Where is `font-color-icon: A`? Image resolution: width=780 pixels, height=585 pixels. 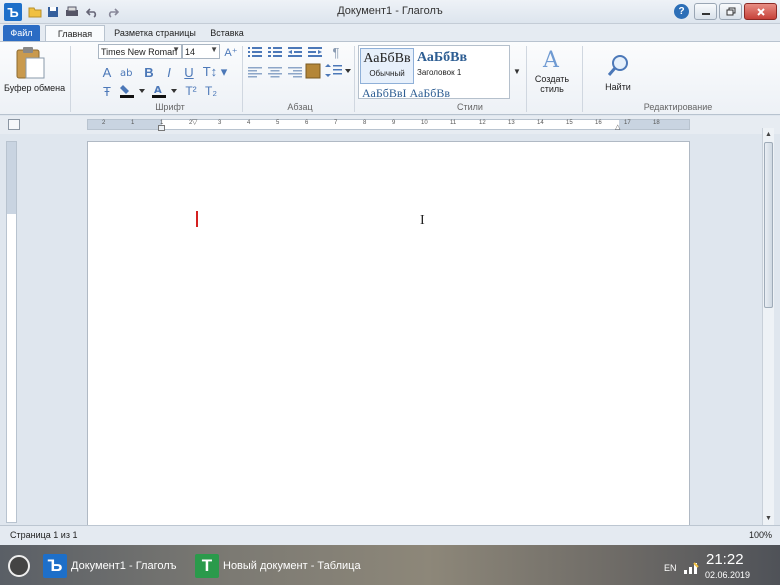 font-color-icon: A is located at coordinates (165, 91).